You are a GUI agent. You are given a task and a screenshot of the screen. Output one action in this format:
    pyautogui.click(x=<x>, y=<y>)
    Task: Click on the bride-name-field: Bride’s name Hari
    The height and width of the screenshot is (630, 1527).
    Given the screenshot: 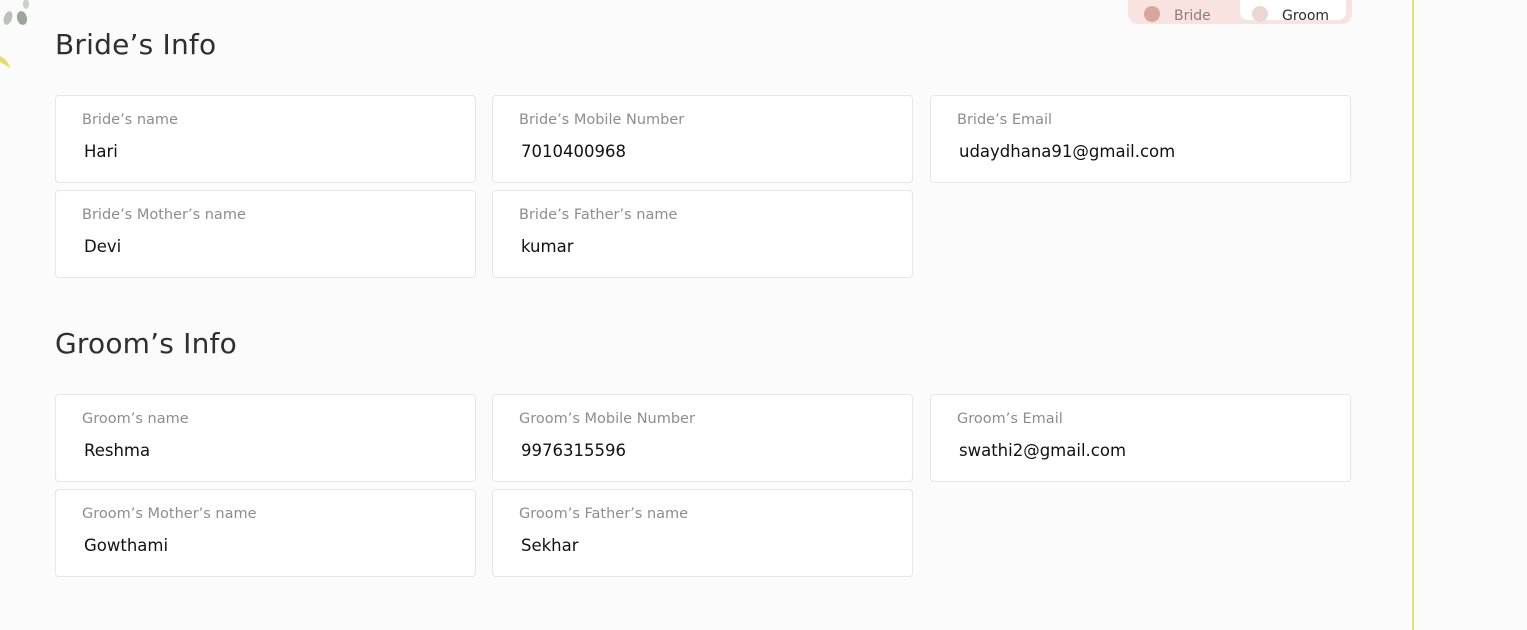 What is the action you would take?
    pyautogui.click(x=265, y=139)
    